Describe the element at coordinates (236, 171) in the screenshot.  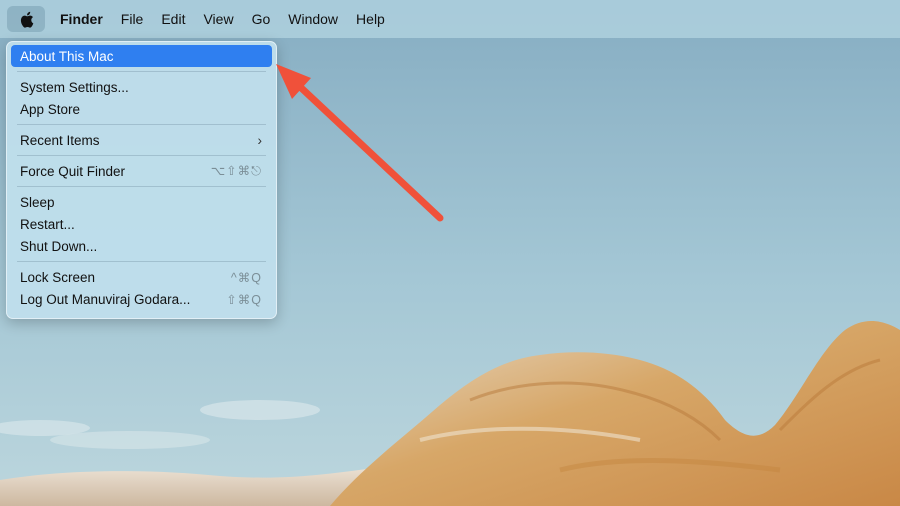
I see `keyboard-shortcut: ⌥⇧⌘⎋` at that location.